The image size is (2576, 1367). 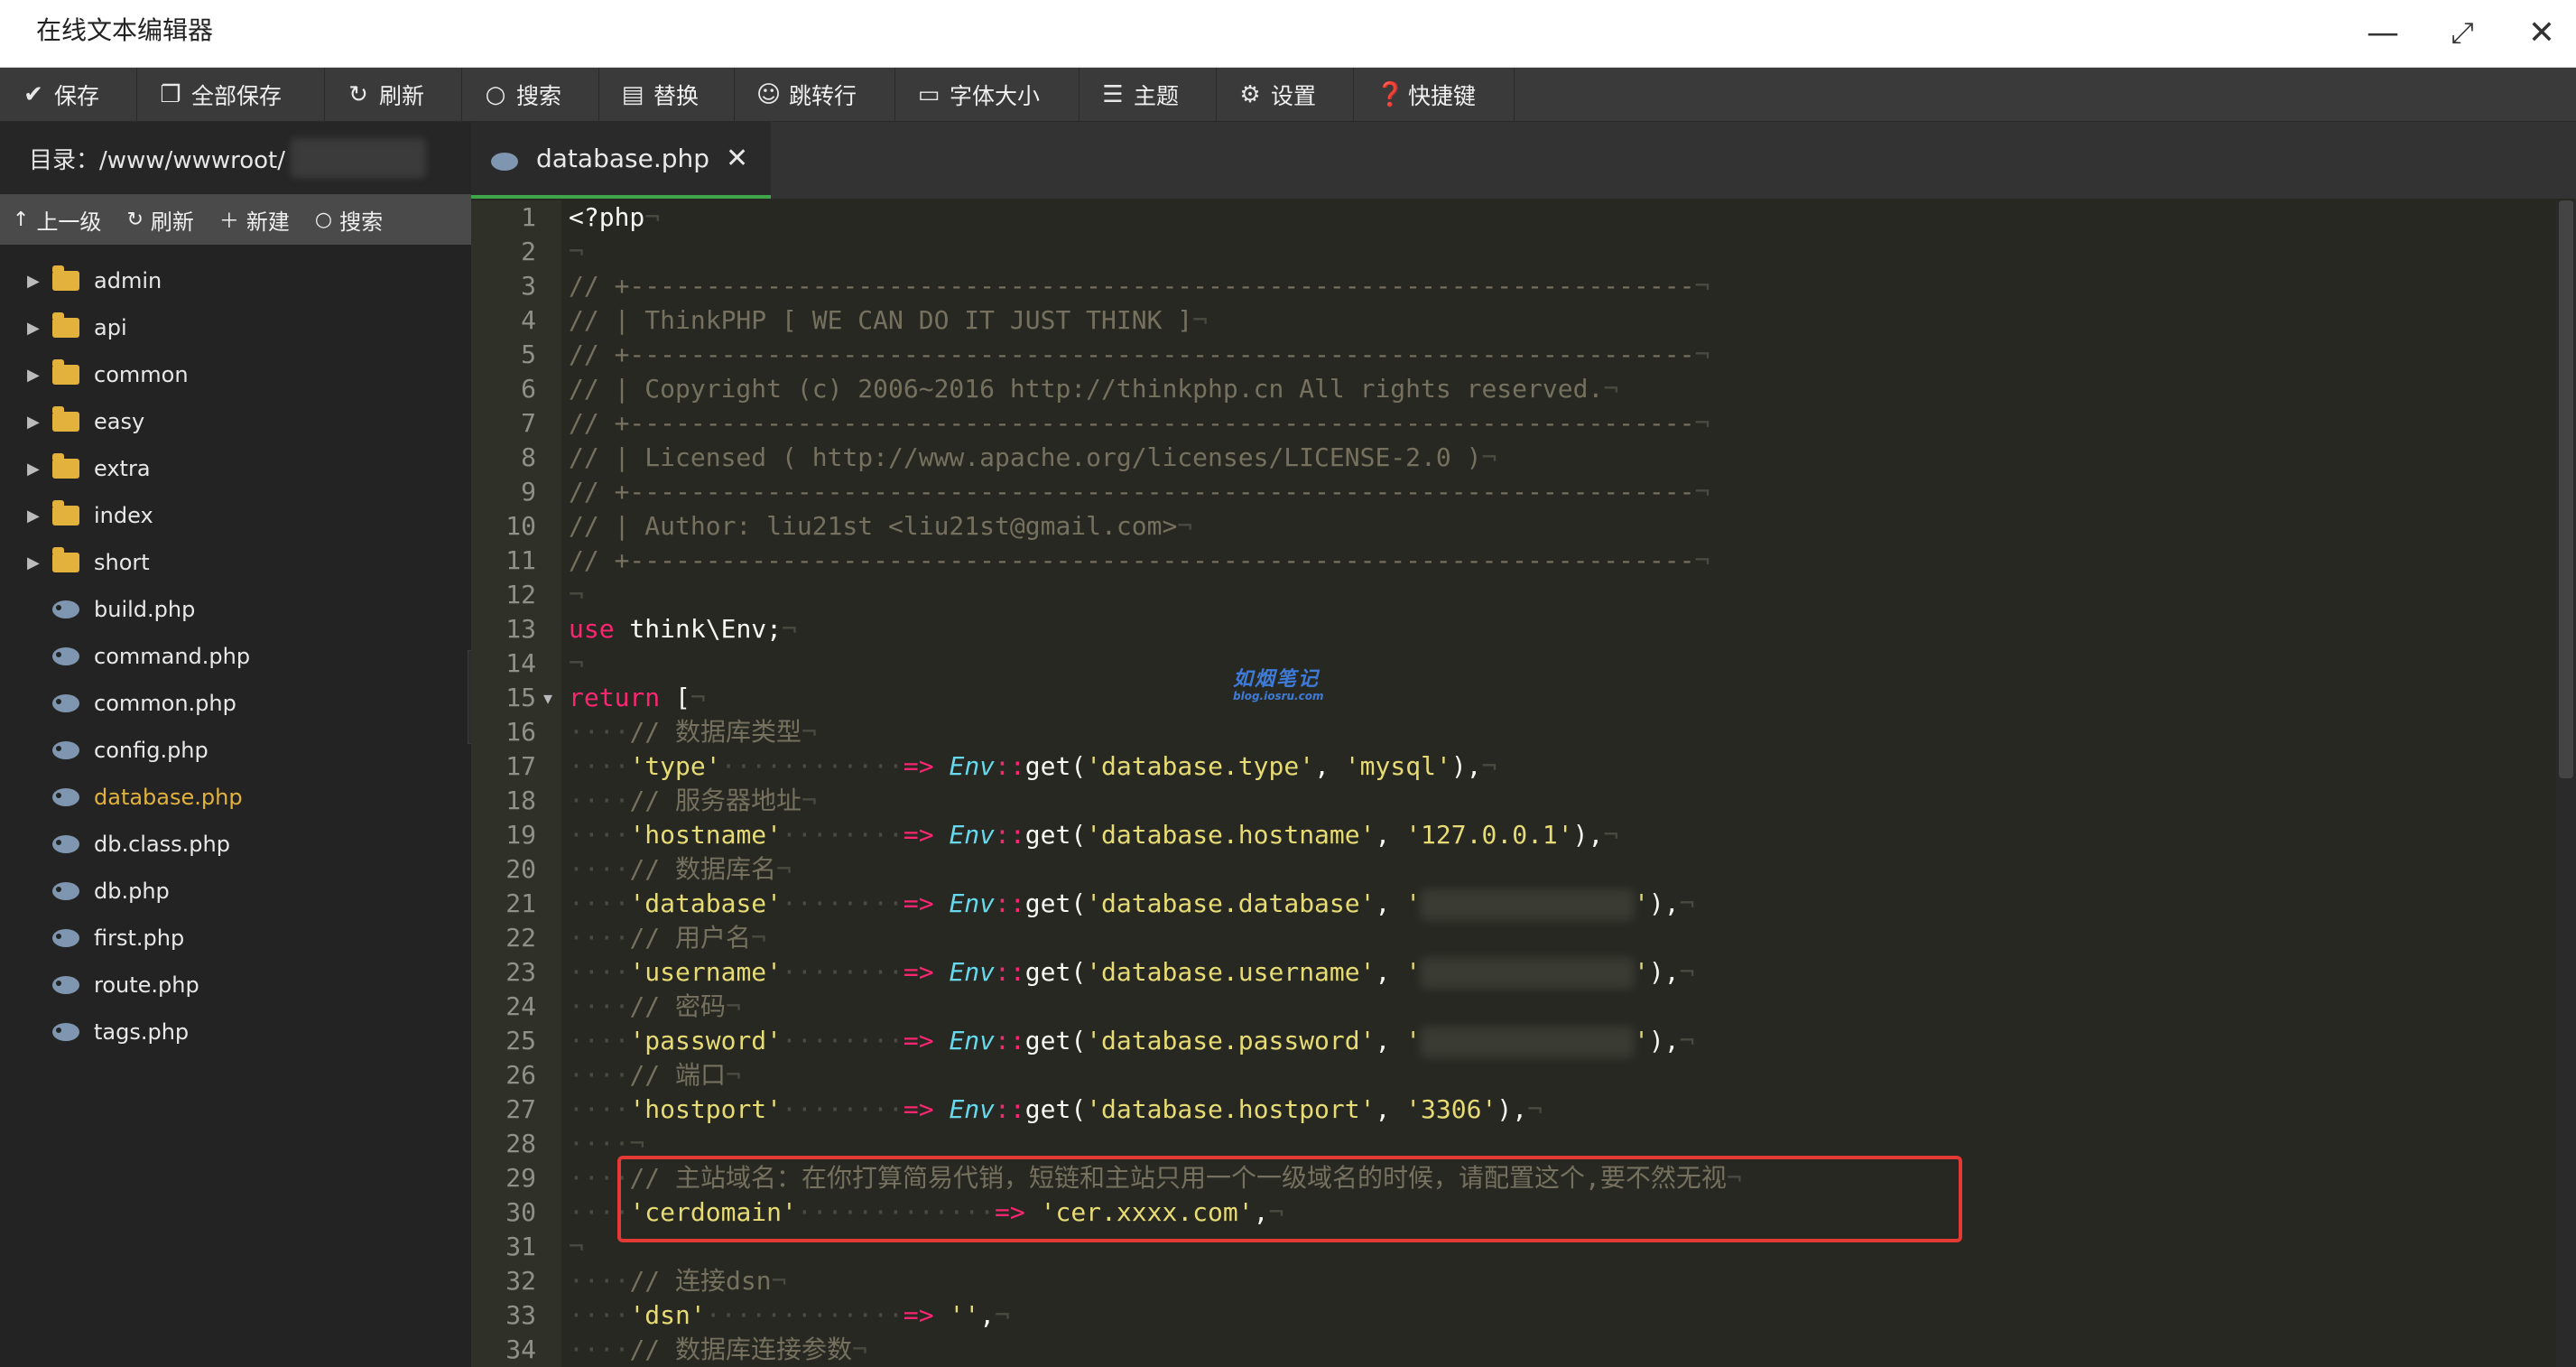 What do you see at coordinates (520, 1178) in the screenshot?
I see `line-number: 29` at bounding box center [520, 1178].